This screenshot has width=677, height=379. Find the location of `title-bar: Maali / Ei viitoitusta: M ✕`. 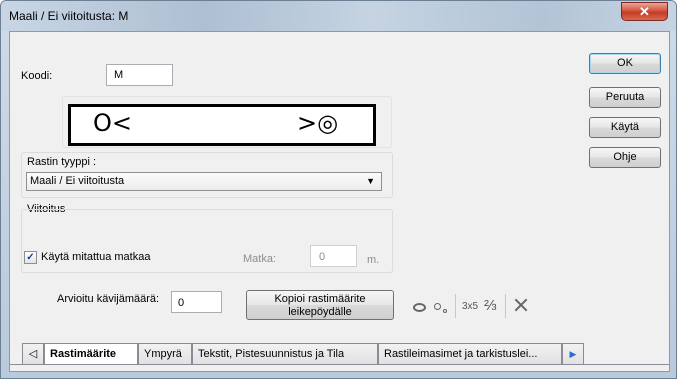

title-bar: Maali / Ei viitoitusta: M ✕ is located at coordinates (338, 16).